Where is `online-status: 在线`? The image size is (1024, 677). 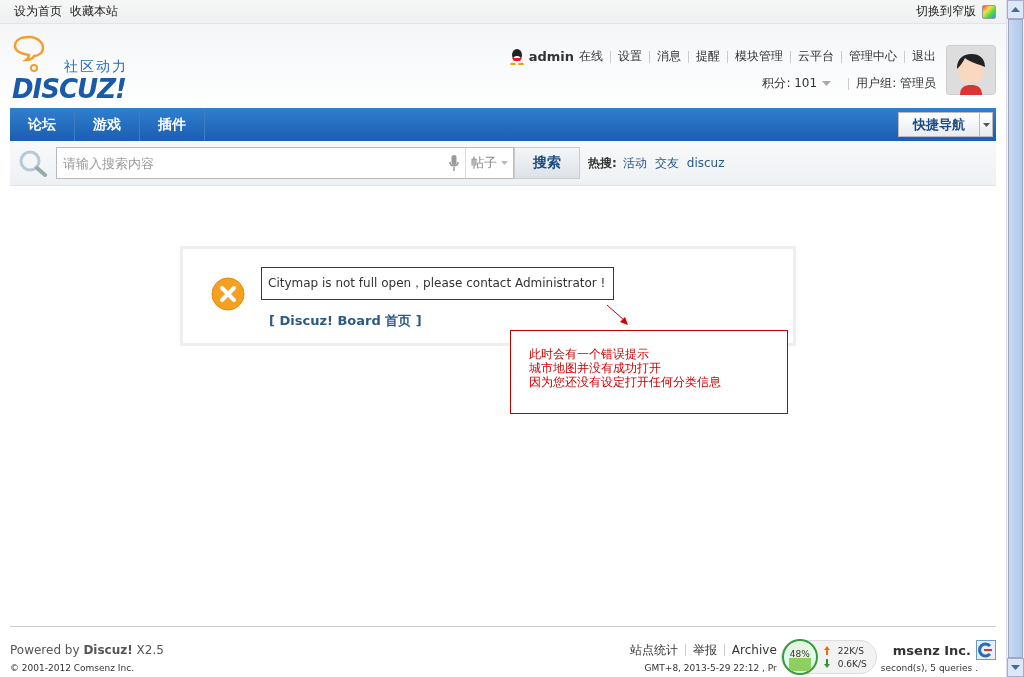
online-status: 在线 is located at coordinates (591, 56).